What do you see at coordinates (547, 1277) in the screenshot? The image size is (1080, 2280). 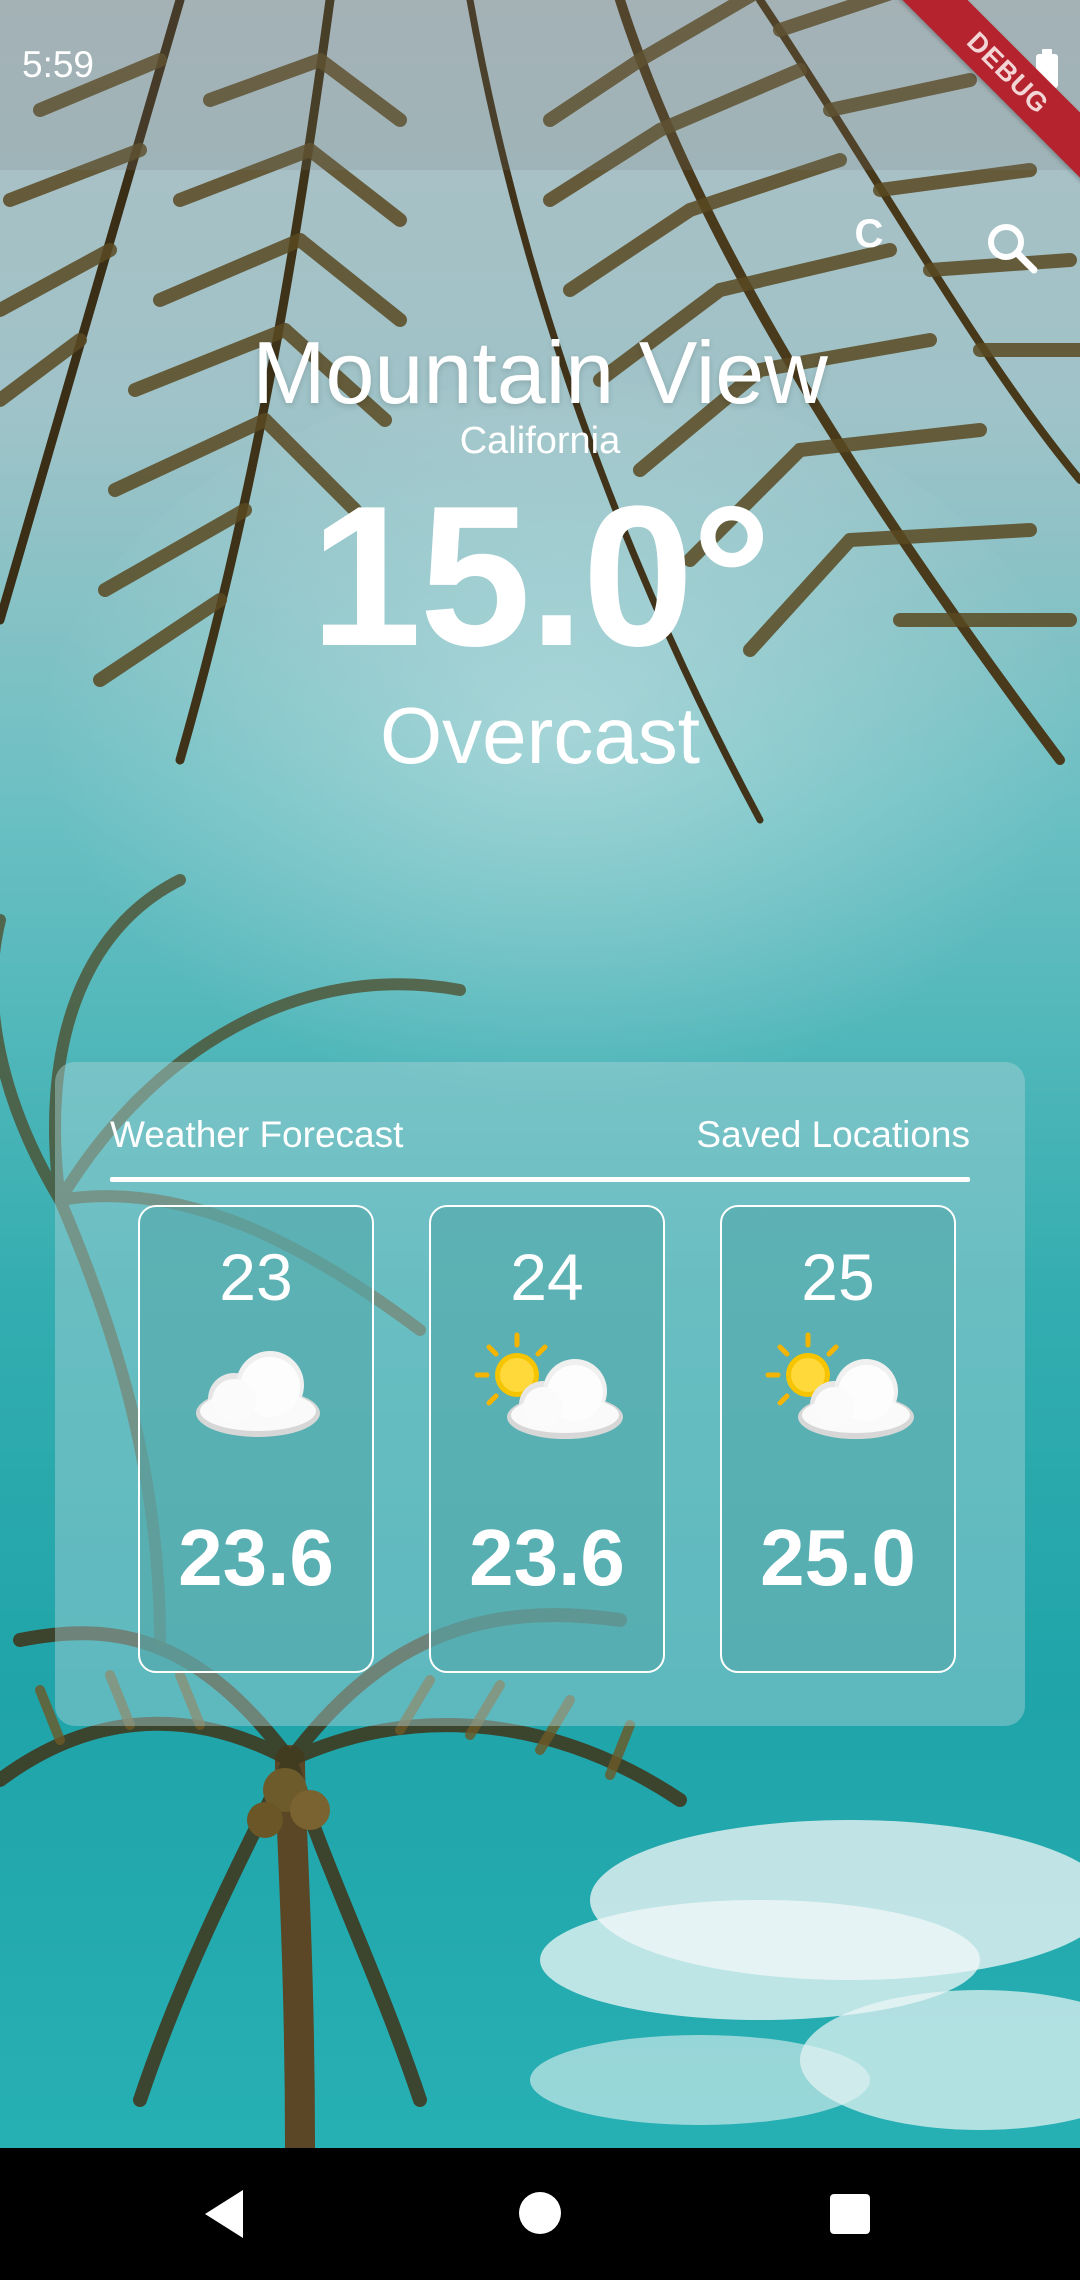 I see `forecast-day: 24` at bounding box center [547, 1277].